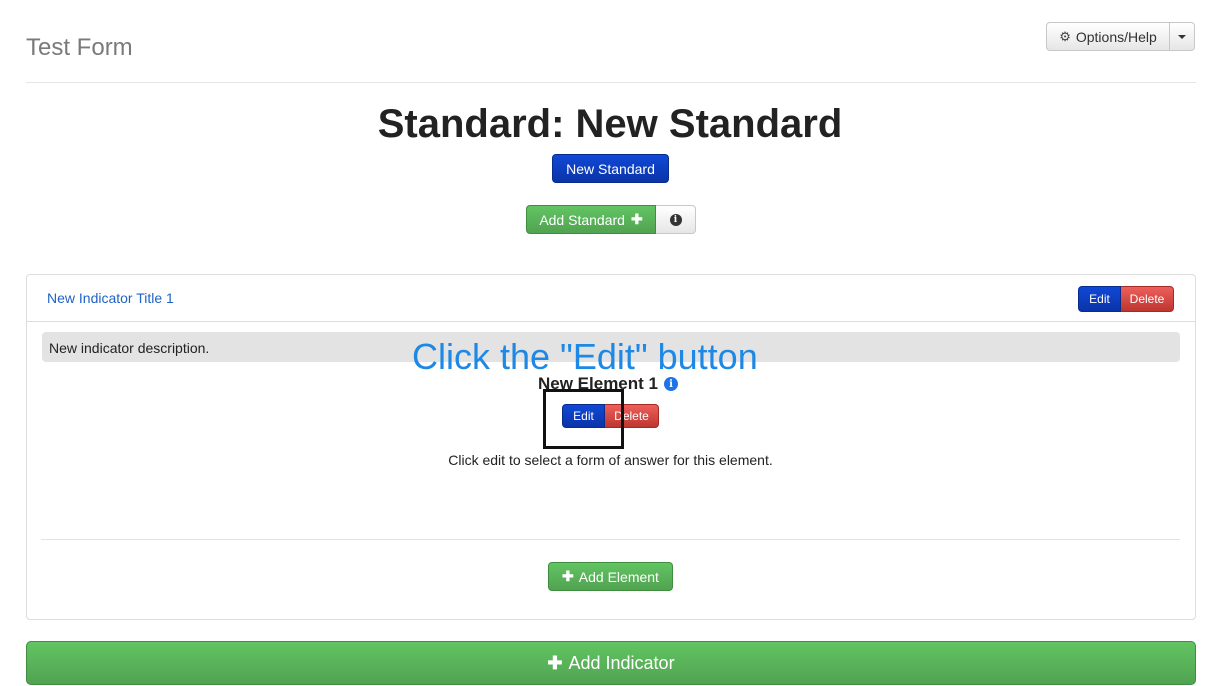  What do you see at coordinates (583, 416) in the screenshot?
I see `element-edit-button: Edit` at bounding box center [583, 416].